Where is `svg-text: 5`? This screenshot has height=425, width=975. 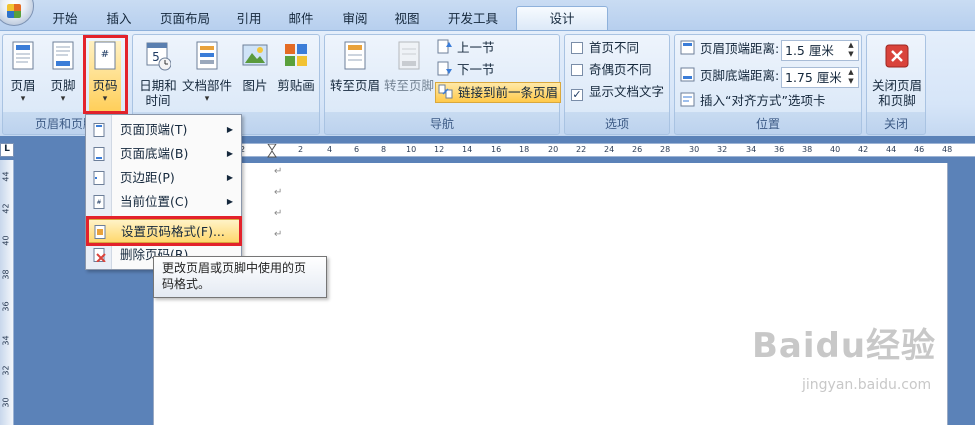
svg-text: 5 is located at coordinates (156, 57).